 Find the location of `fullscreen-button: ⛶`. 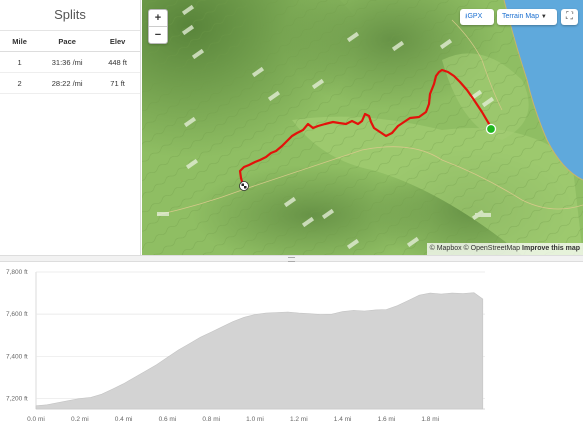

fullscreen-button: ⛶ is located at coordinates (569, 17).